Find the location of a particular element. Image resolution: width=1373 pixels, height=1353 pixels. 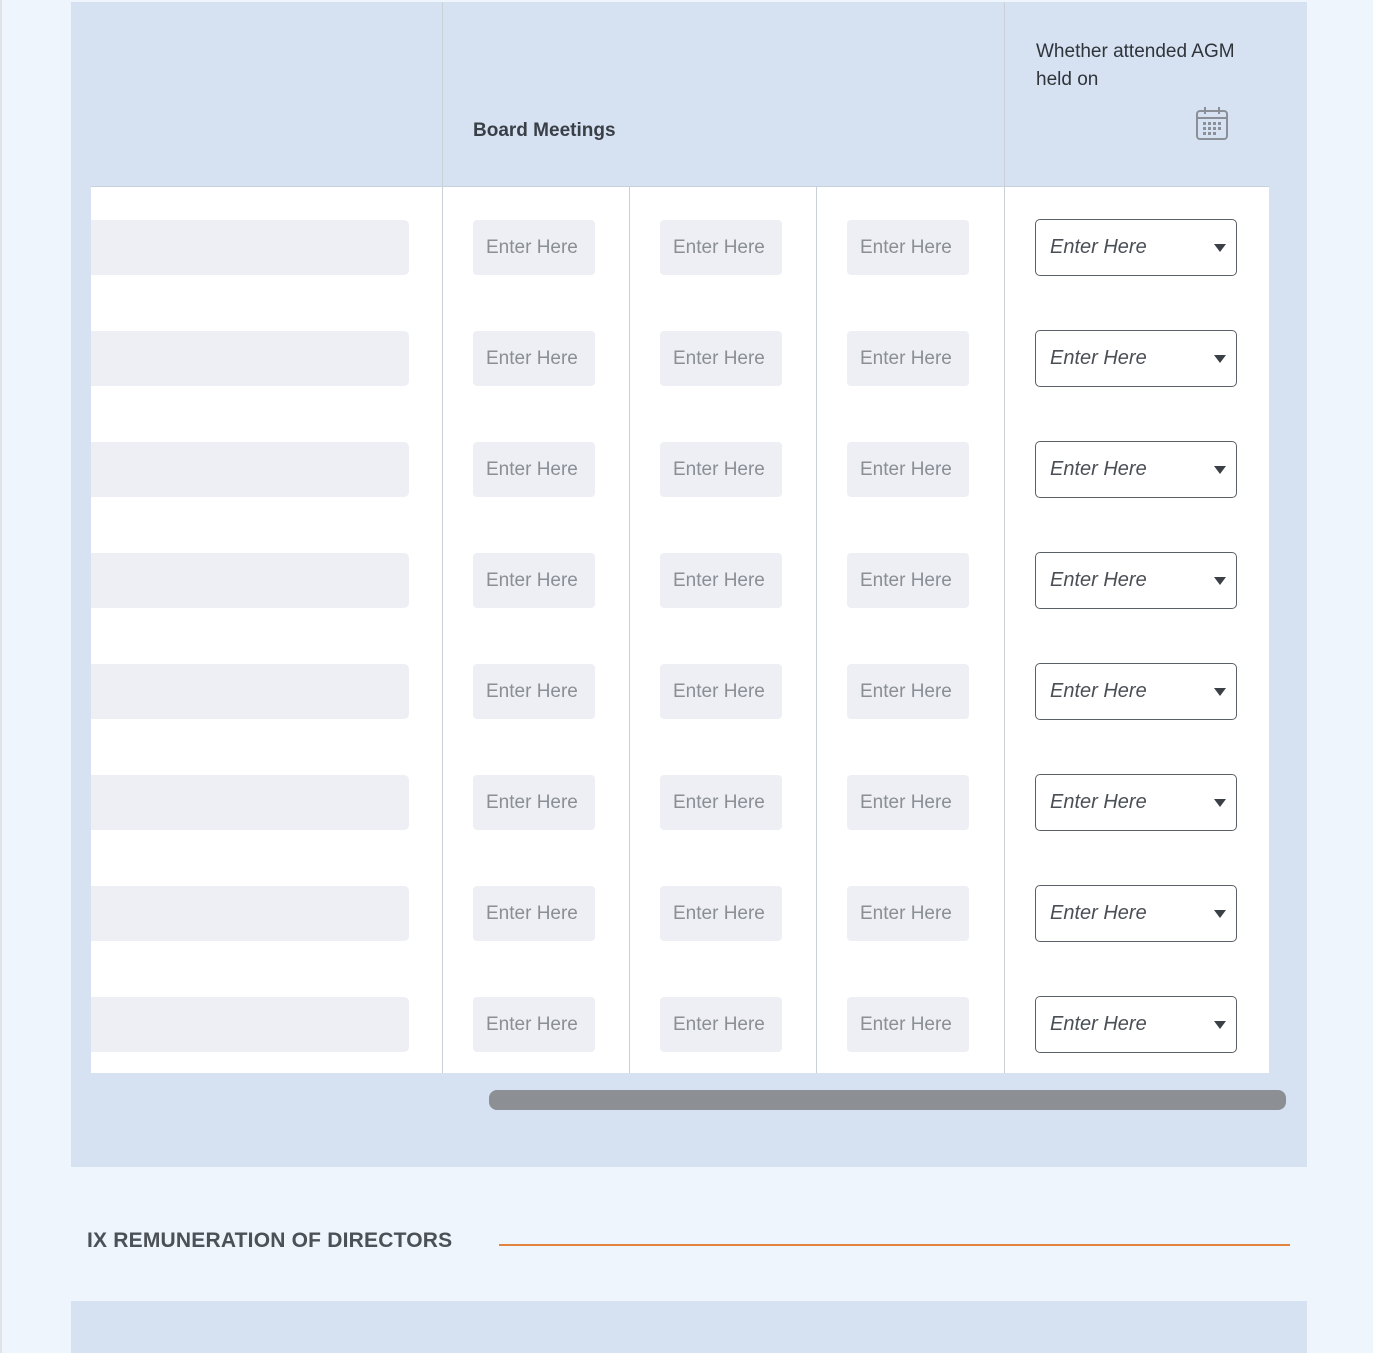

section-title: IX REMUNERATION OF DIRECTORS is located at coordinates (270, 1240).